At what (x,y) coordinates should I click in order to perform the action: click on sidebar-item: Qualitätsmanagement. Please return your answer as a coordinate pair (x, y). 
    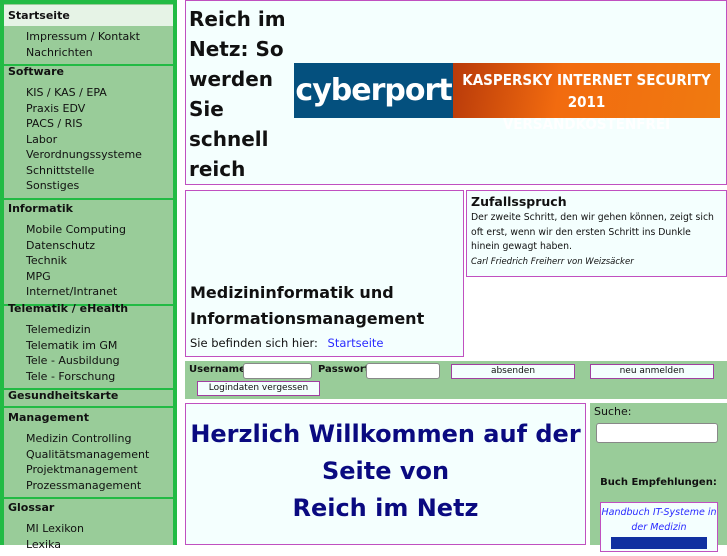
    Looking at the image, I should click on (88, 455).